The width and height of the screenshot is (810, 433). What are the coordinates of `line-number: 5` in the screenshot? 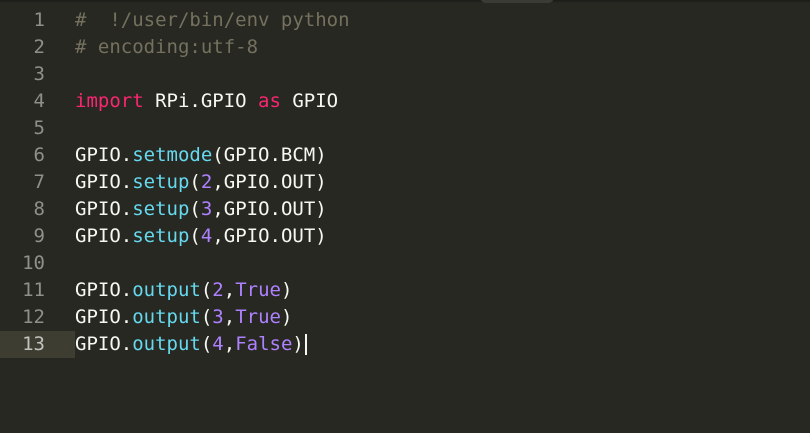 It's located at (39, 128).